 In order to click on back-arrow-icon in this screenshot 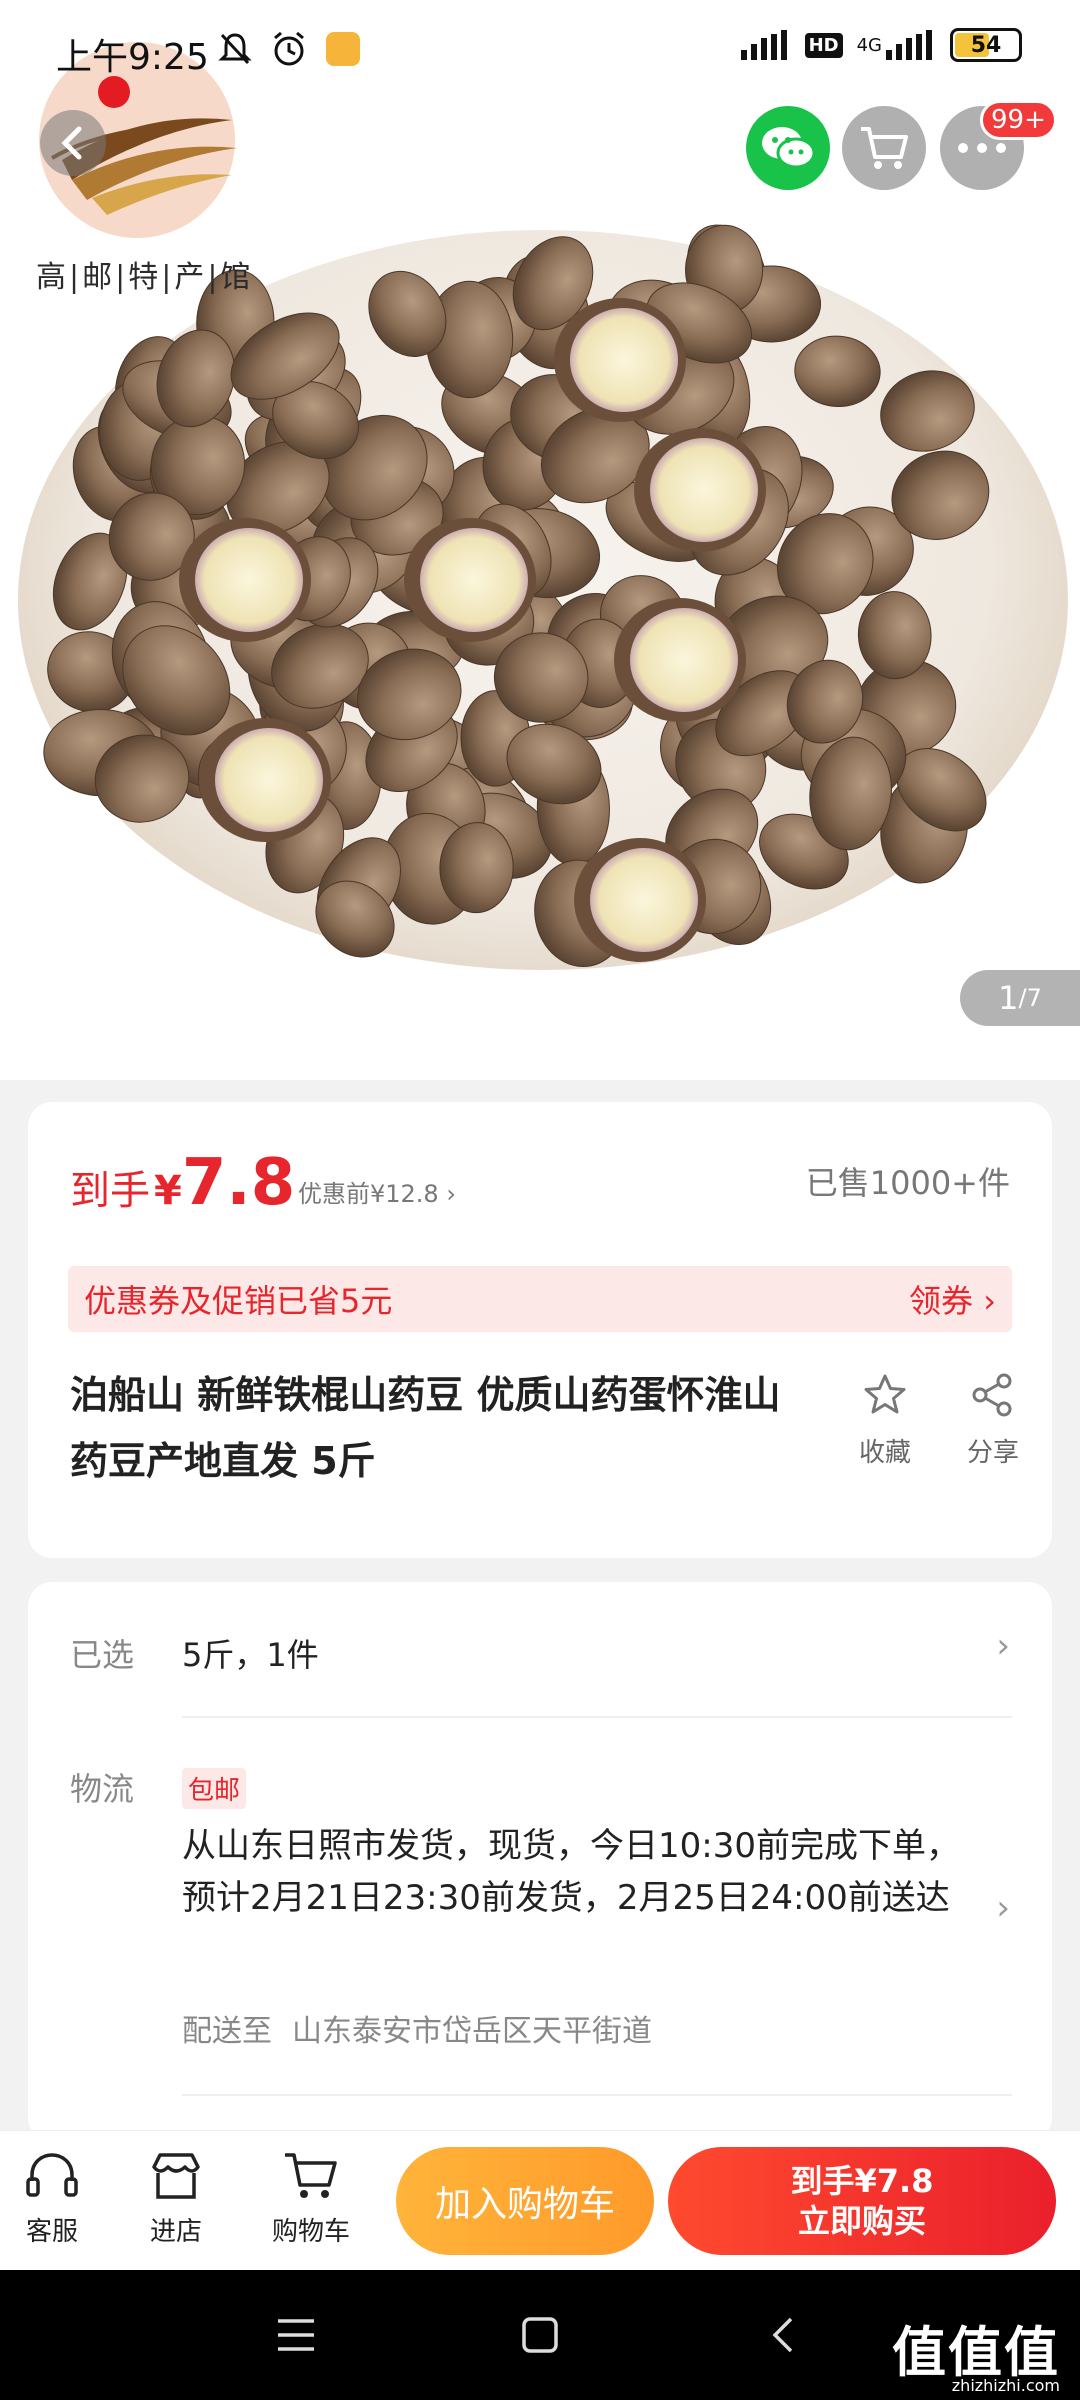, I will do `click(782, 2335)`.